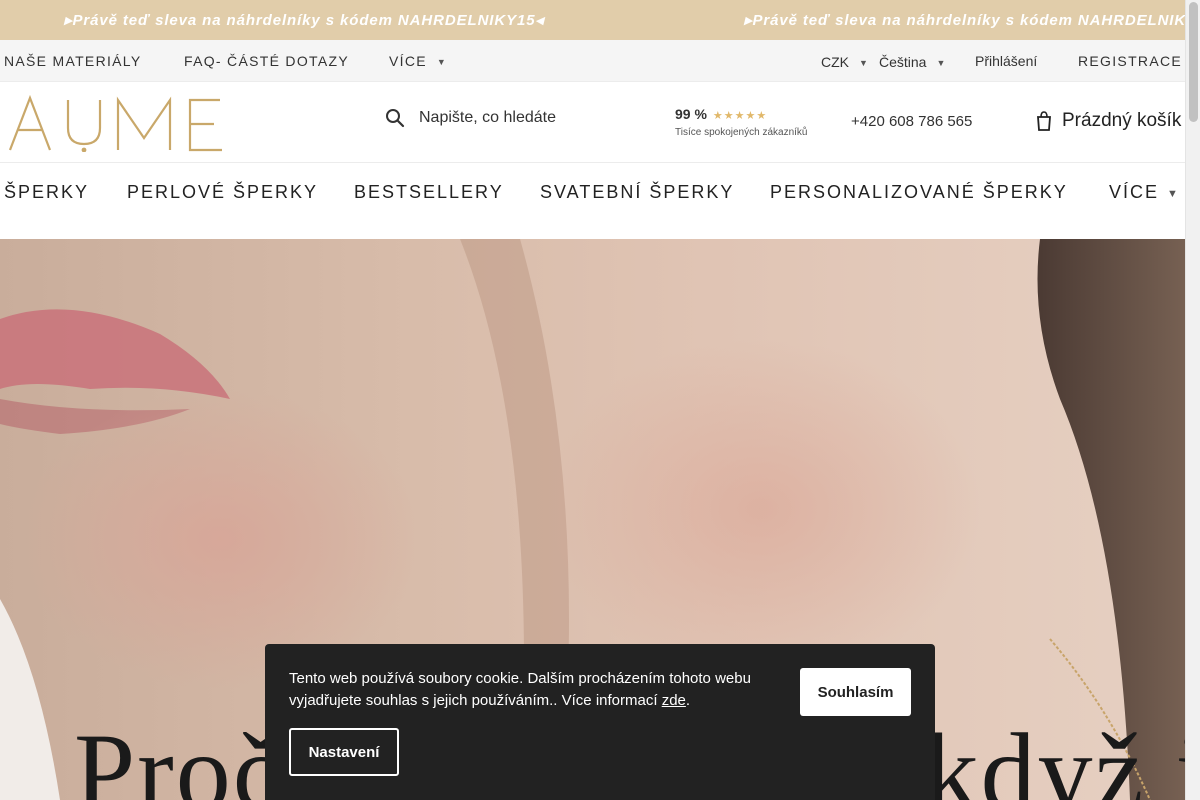 Image resolution: width=1200 pixels, height=800 pixels. What do you see at coordinates (637, 192) in the screenshot?
I see `nav-item-wedding-jewelry: SVATEBNÍ ŠPERKY` at bounding box center [637, 192].